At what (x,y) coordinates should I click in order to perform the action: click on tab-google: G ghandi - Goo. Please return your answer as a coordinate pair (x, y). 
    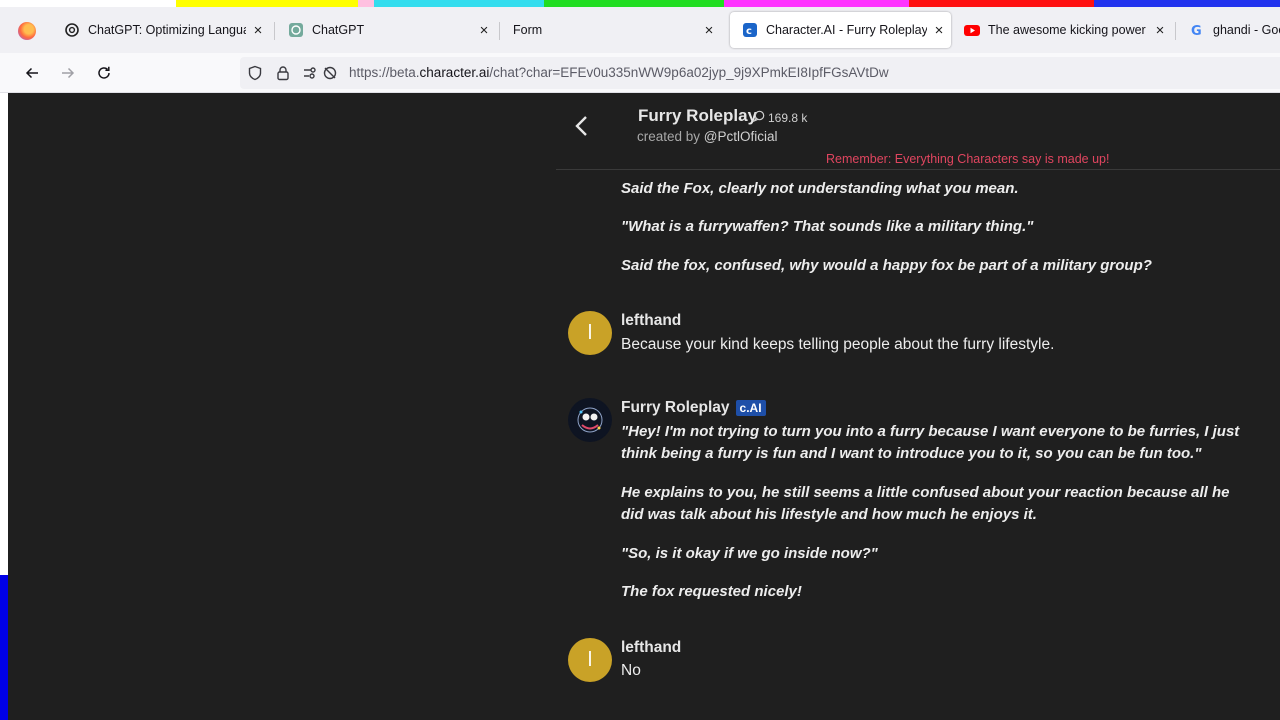
    Looking at the image, I should click on (1228, 30).